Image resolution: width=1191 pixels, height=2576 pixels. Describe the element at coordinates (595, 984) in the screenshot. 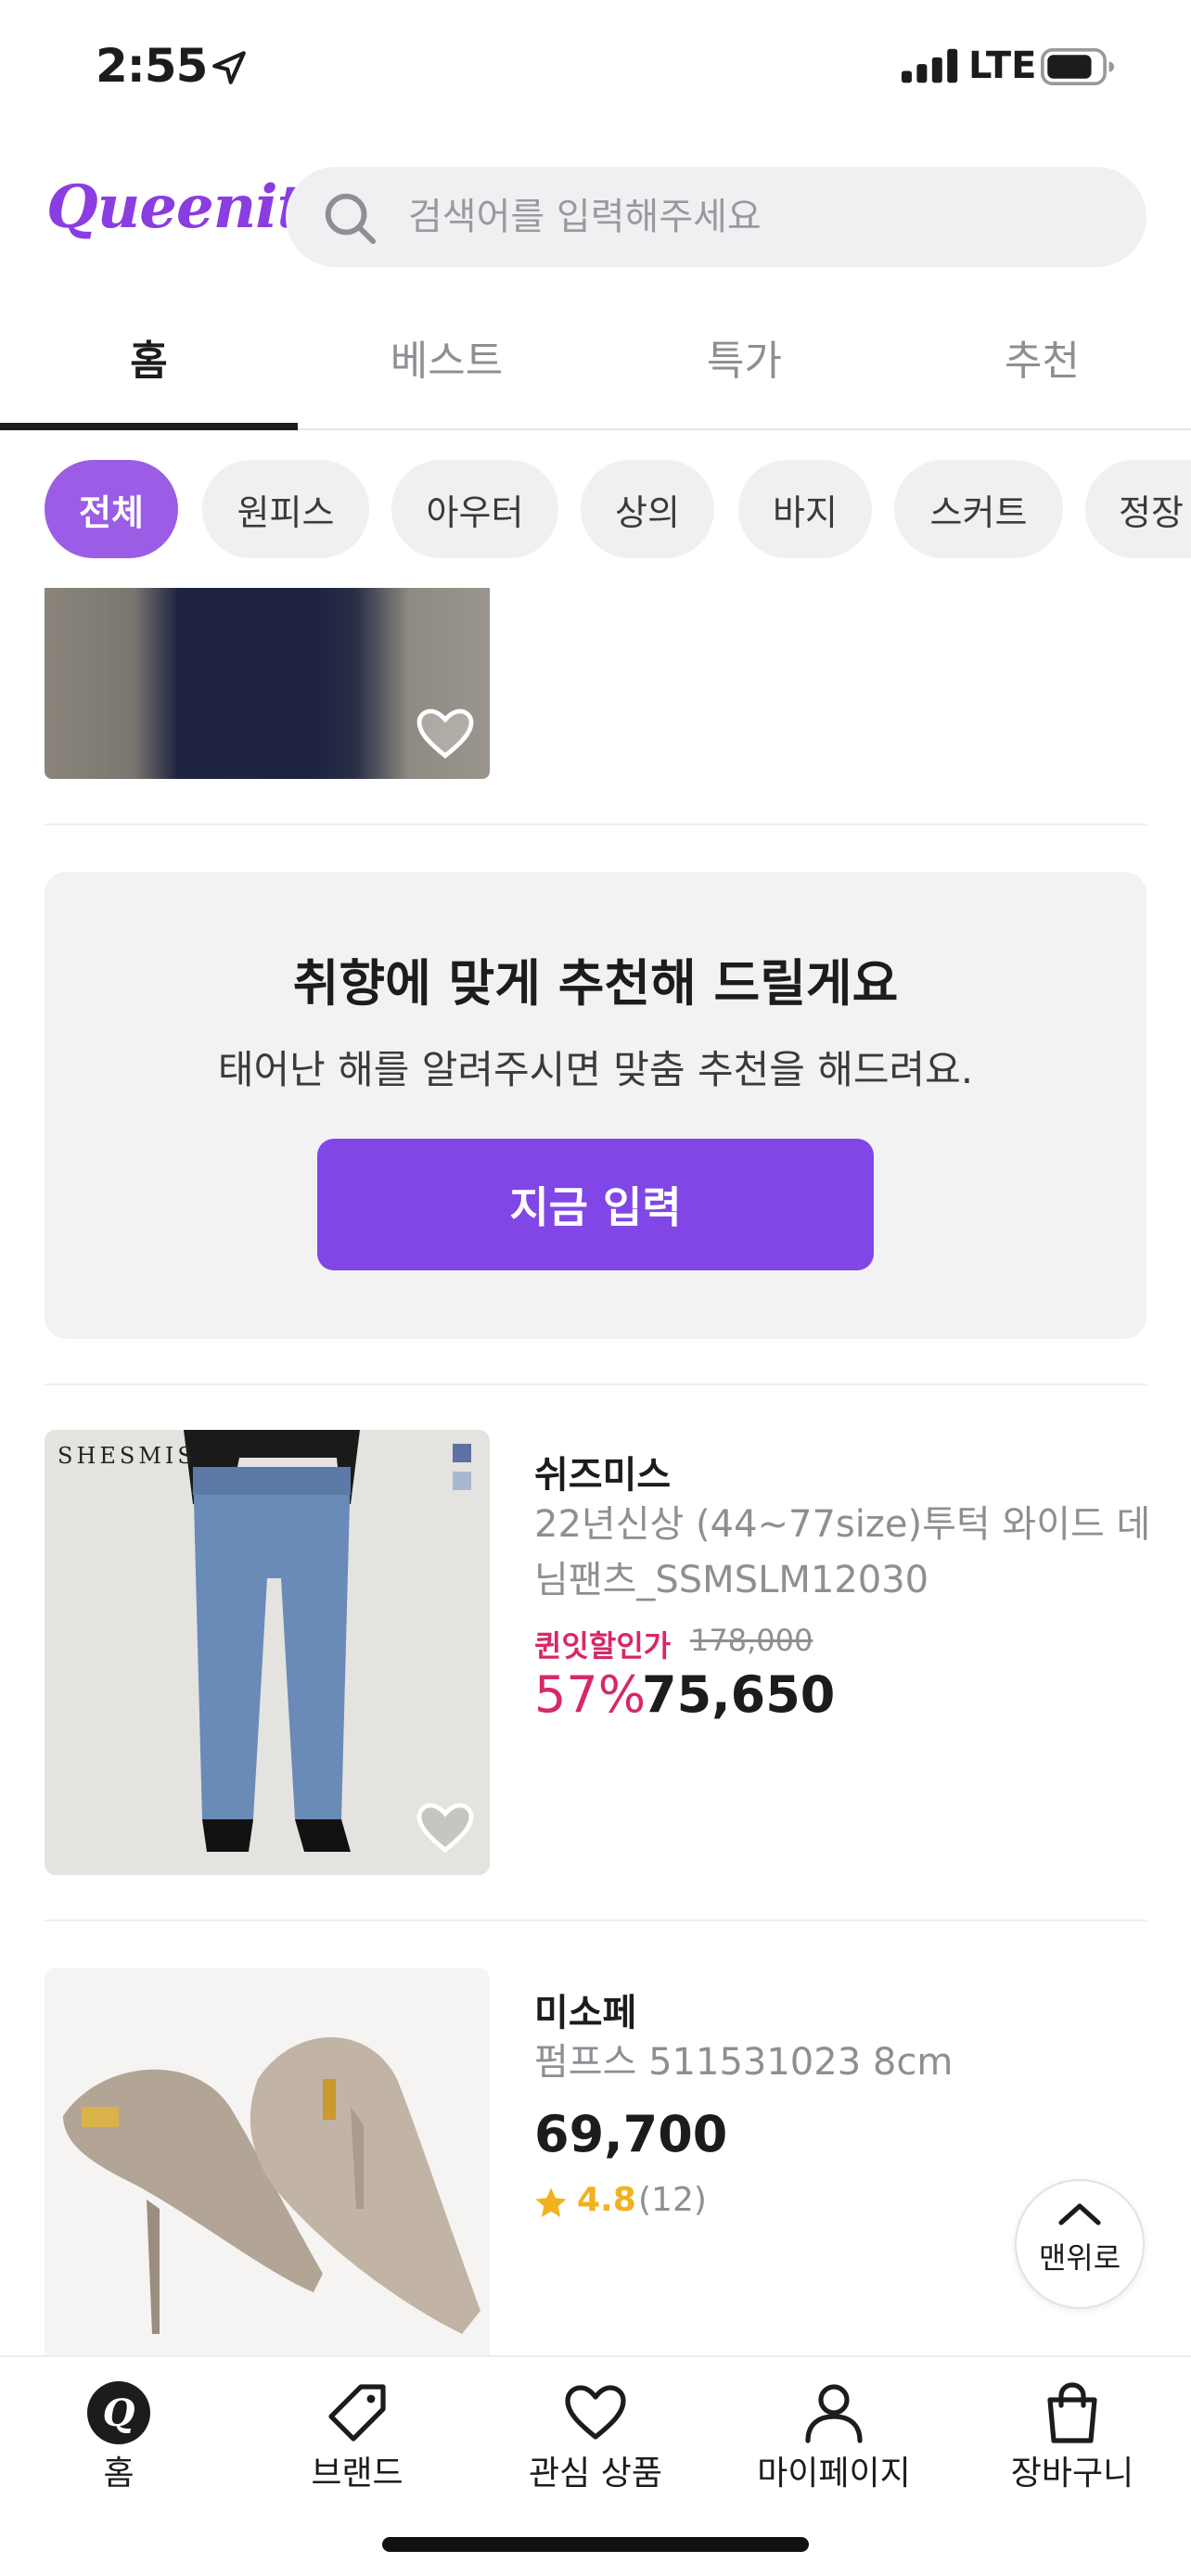

I see `recommend-title: 취향에 맞게 추천해 드릴게요` at that location.